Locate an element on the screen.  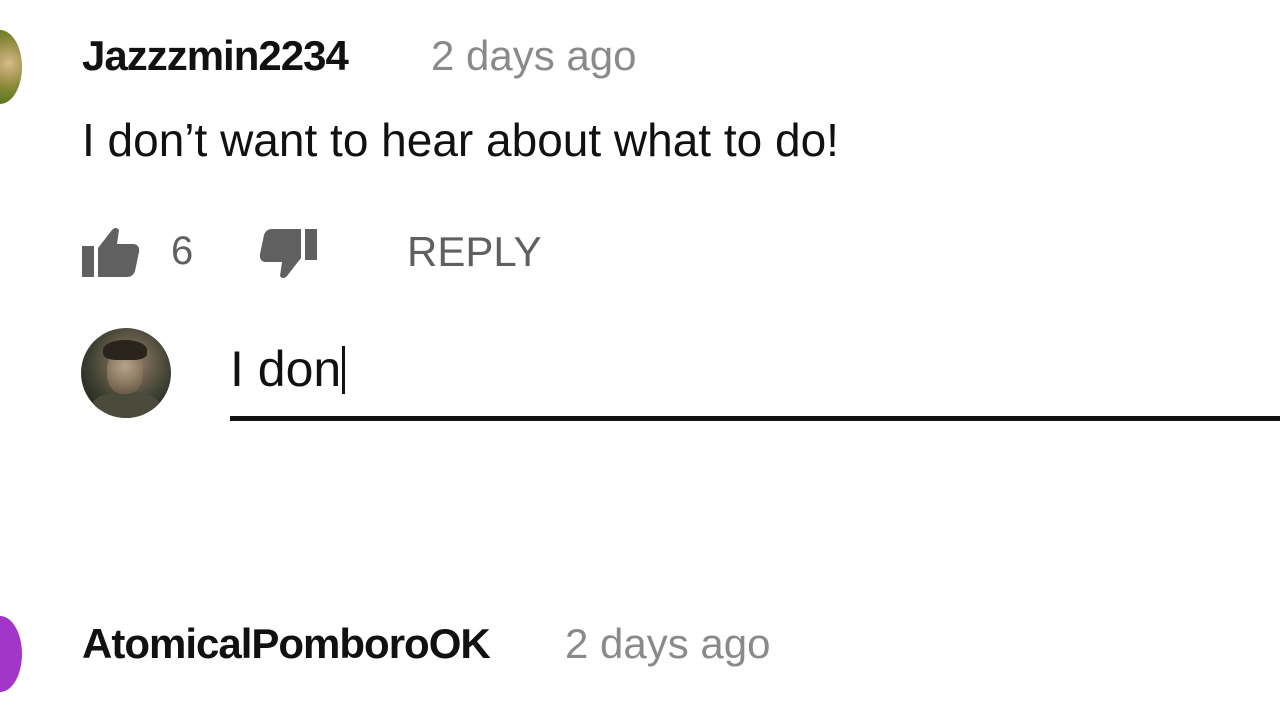
thumbs-up-icon is located at coordinates (111, 252).